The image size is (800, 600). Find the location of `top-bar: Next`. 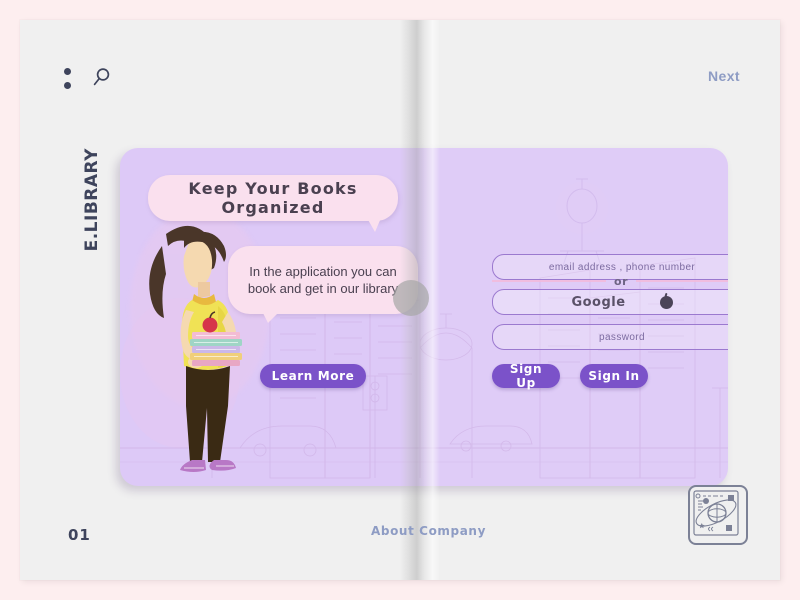

top-bar: Next is located at coordinates (400, 60).